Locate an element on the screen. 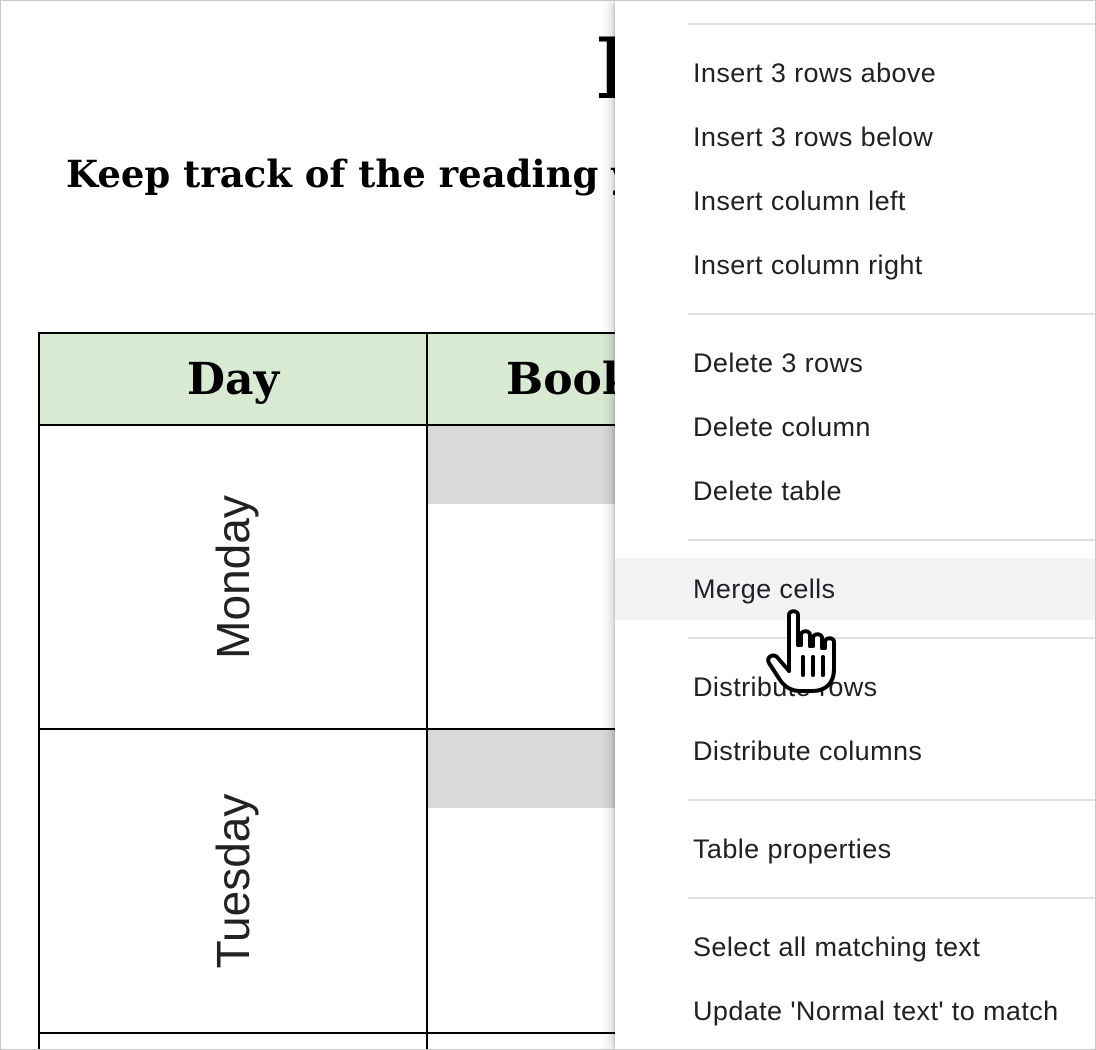 The height and width of the screenshot is (1050, 1096). menu-item-insert-column-right: Insert column right is located at coordinates (855, 265).